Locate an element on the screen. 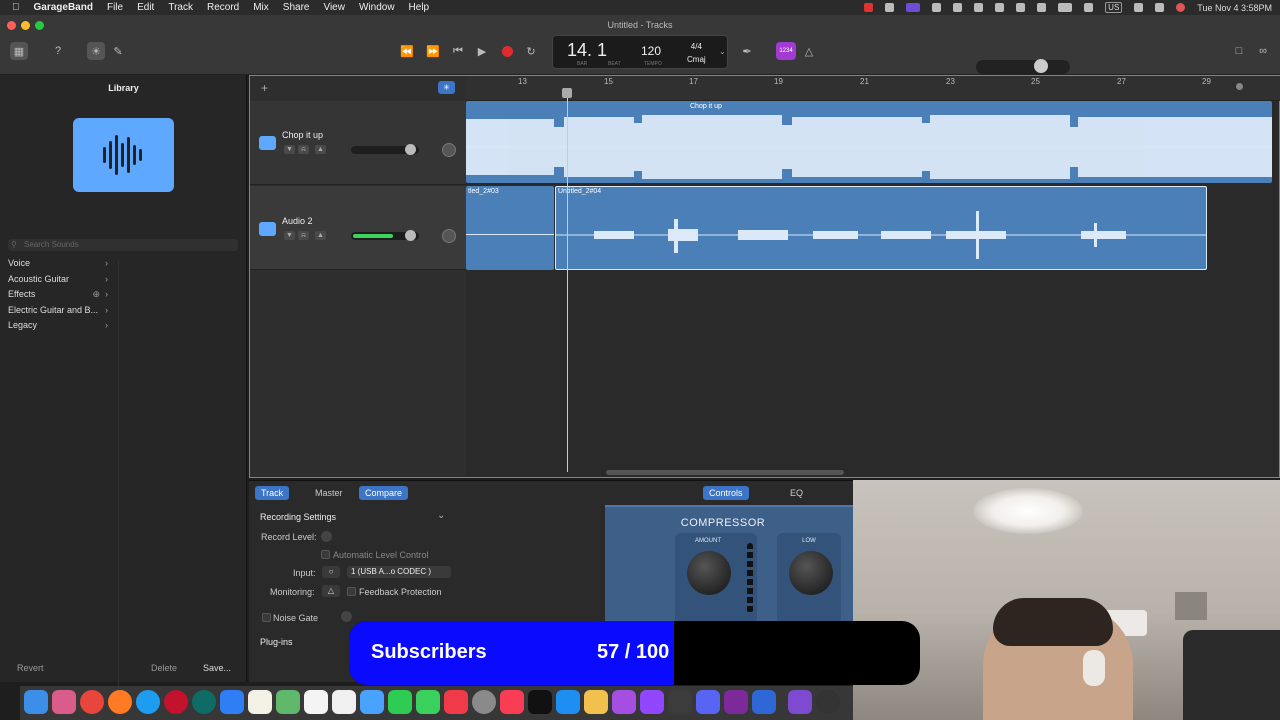  library-button: ▦ is located at coordinates (19, 51).